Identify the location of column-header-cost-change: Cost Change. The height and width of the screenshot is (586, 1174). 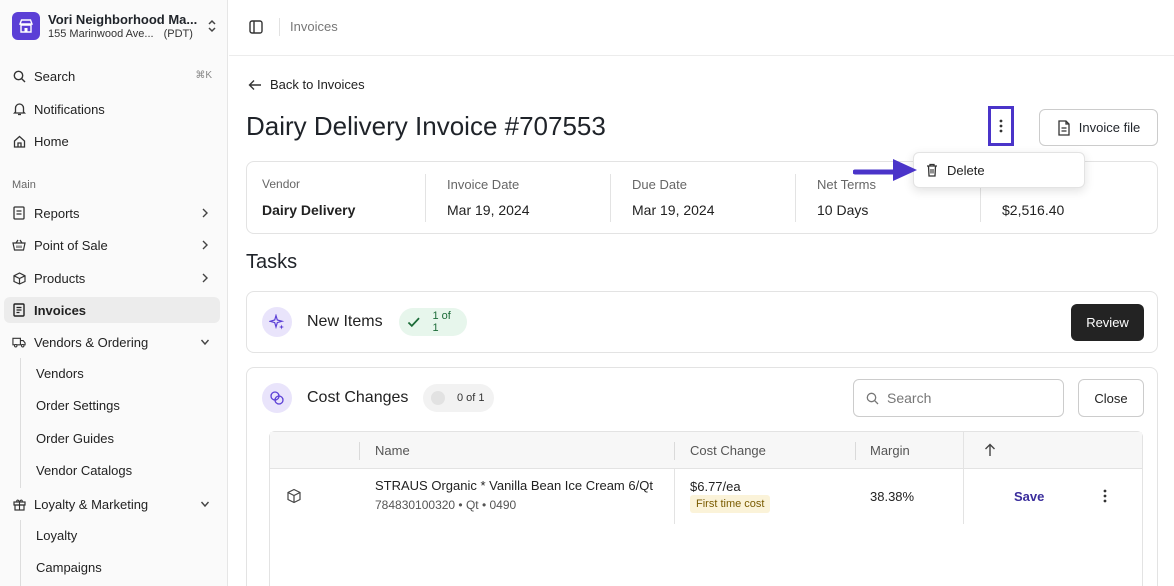
(728, 450).